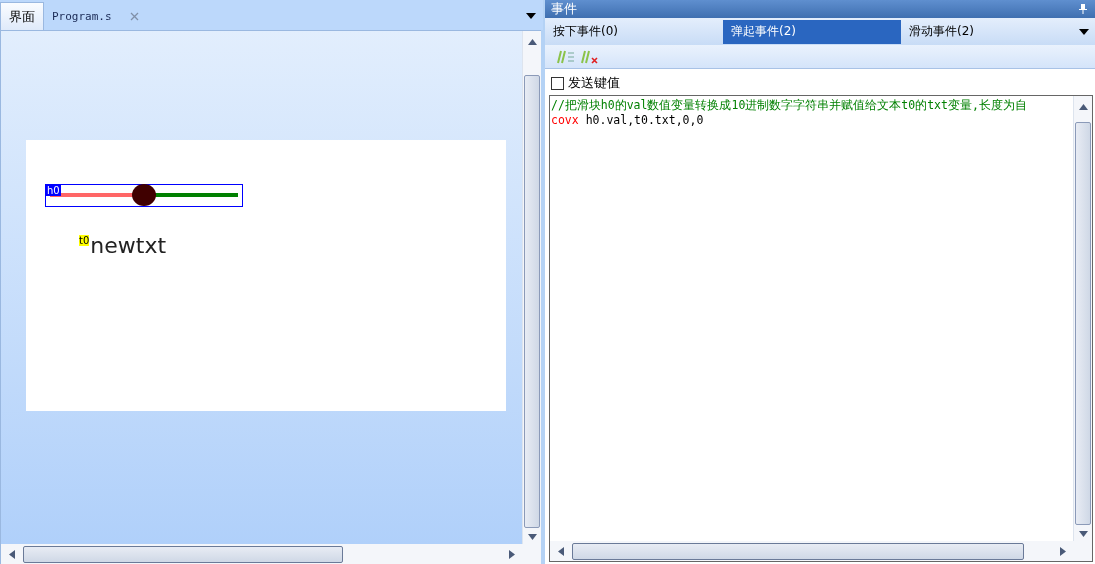 Image resolution: width=1095 pixels, height=564 pixels. What do you see at coordinates (990, 31) in the screenshot?
I see `event-tab: 滑动事件(2)` at bounding box center [990, 31].